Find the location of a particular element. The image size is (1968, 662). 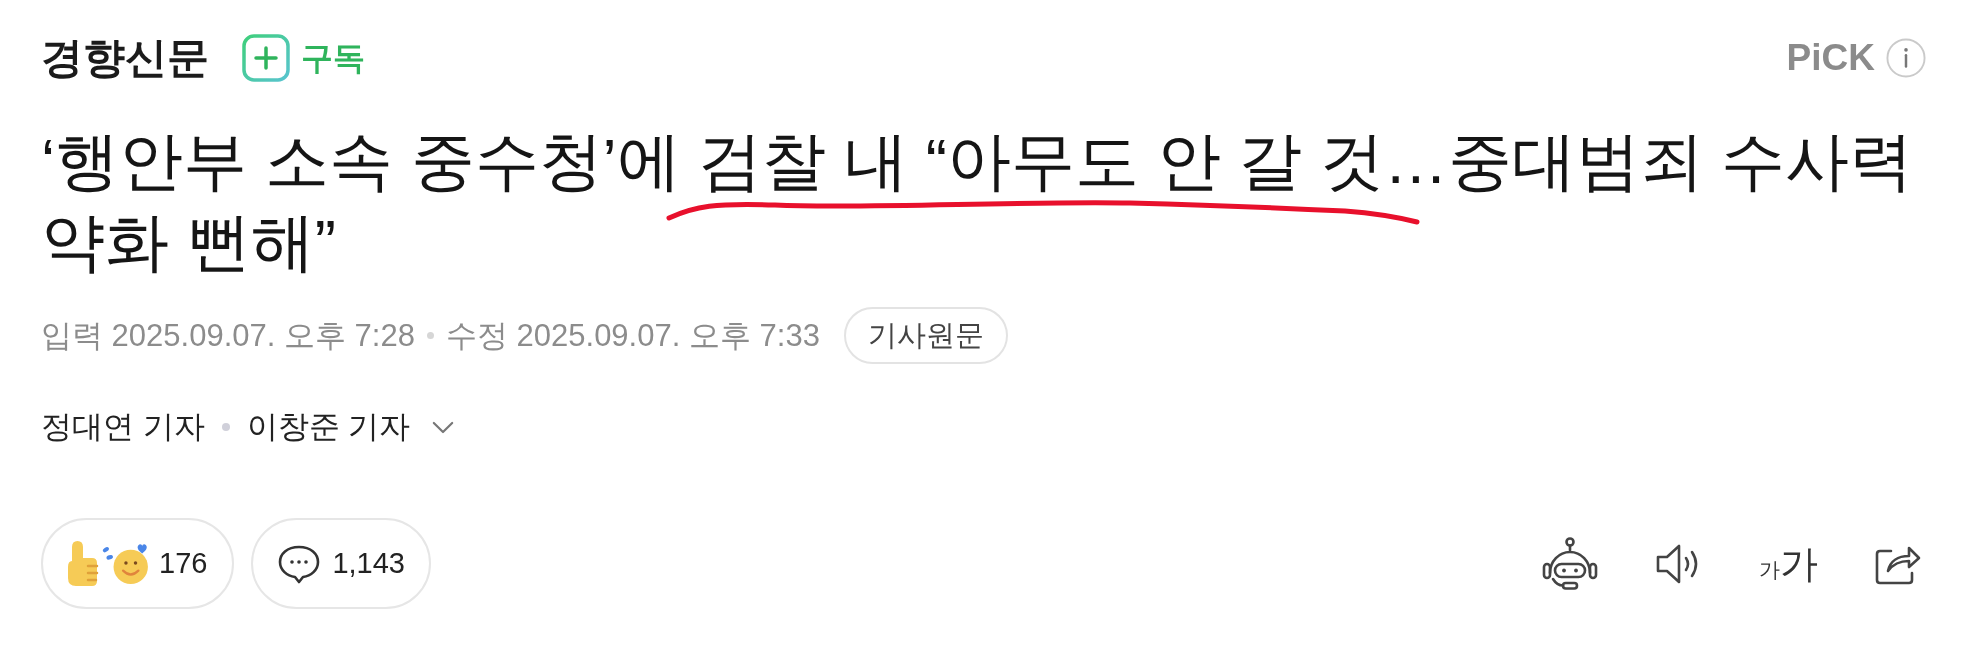

published-time: 입력 2025.09.07. 오후 7:28 is located at coordinates (228, 335).